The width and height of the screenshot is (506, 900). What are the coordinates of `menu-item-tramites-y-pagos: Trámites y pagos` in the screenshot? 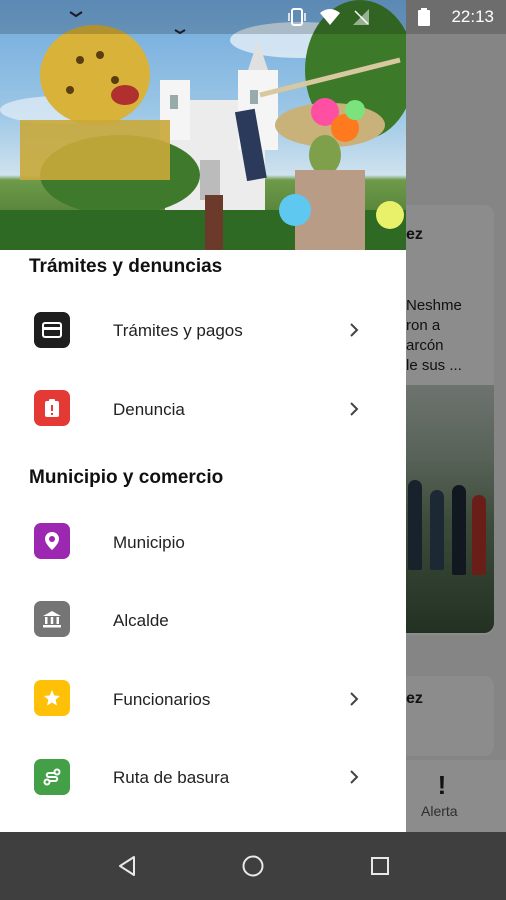 It's located at (203, 330).